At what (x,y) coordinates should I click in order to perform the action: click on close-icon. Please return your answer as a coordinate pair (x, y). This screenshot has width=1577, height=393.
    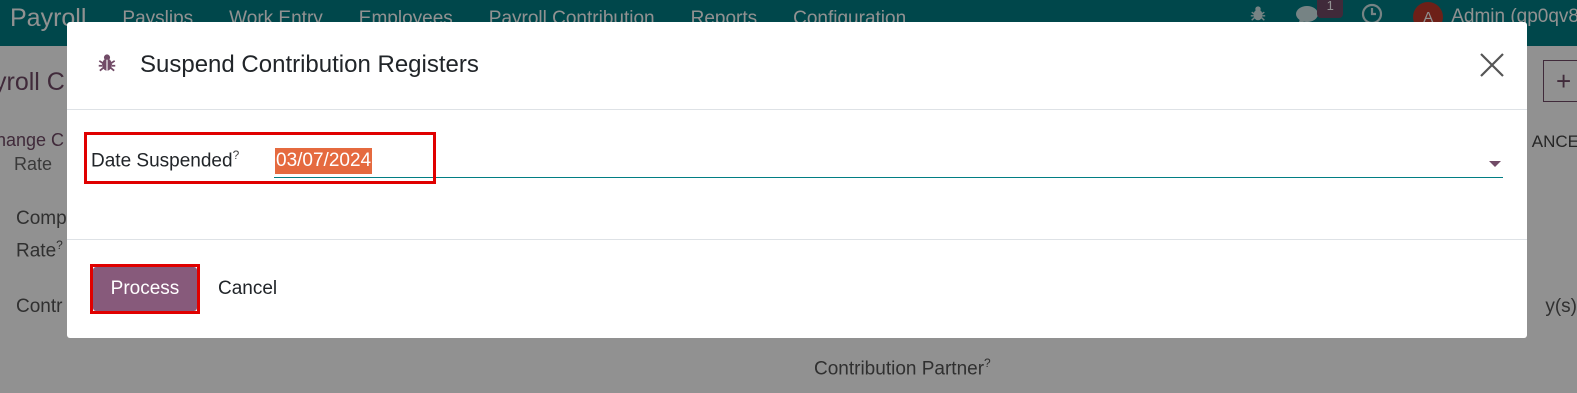
    Looking at the image, I should click on (1492, 65).